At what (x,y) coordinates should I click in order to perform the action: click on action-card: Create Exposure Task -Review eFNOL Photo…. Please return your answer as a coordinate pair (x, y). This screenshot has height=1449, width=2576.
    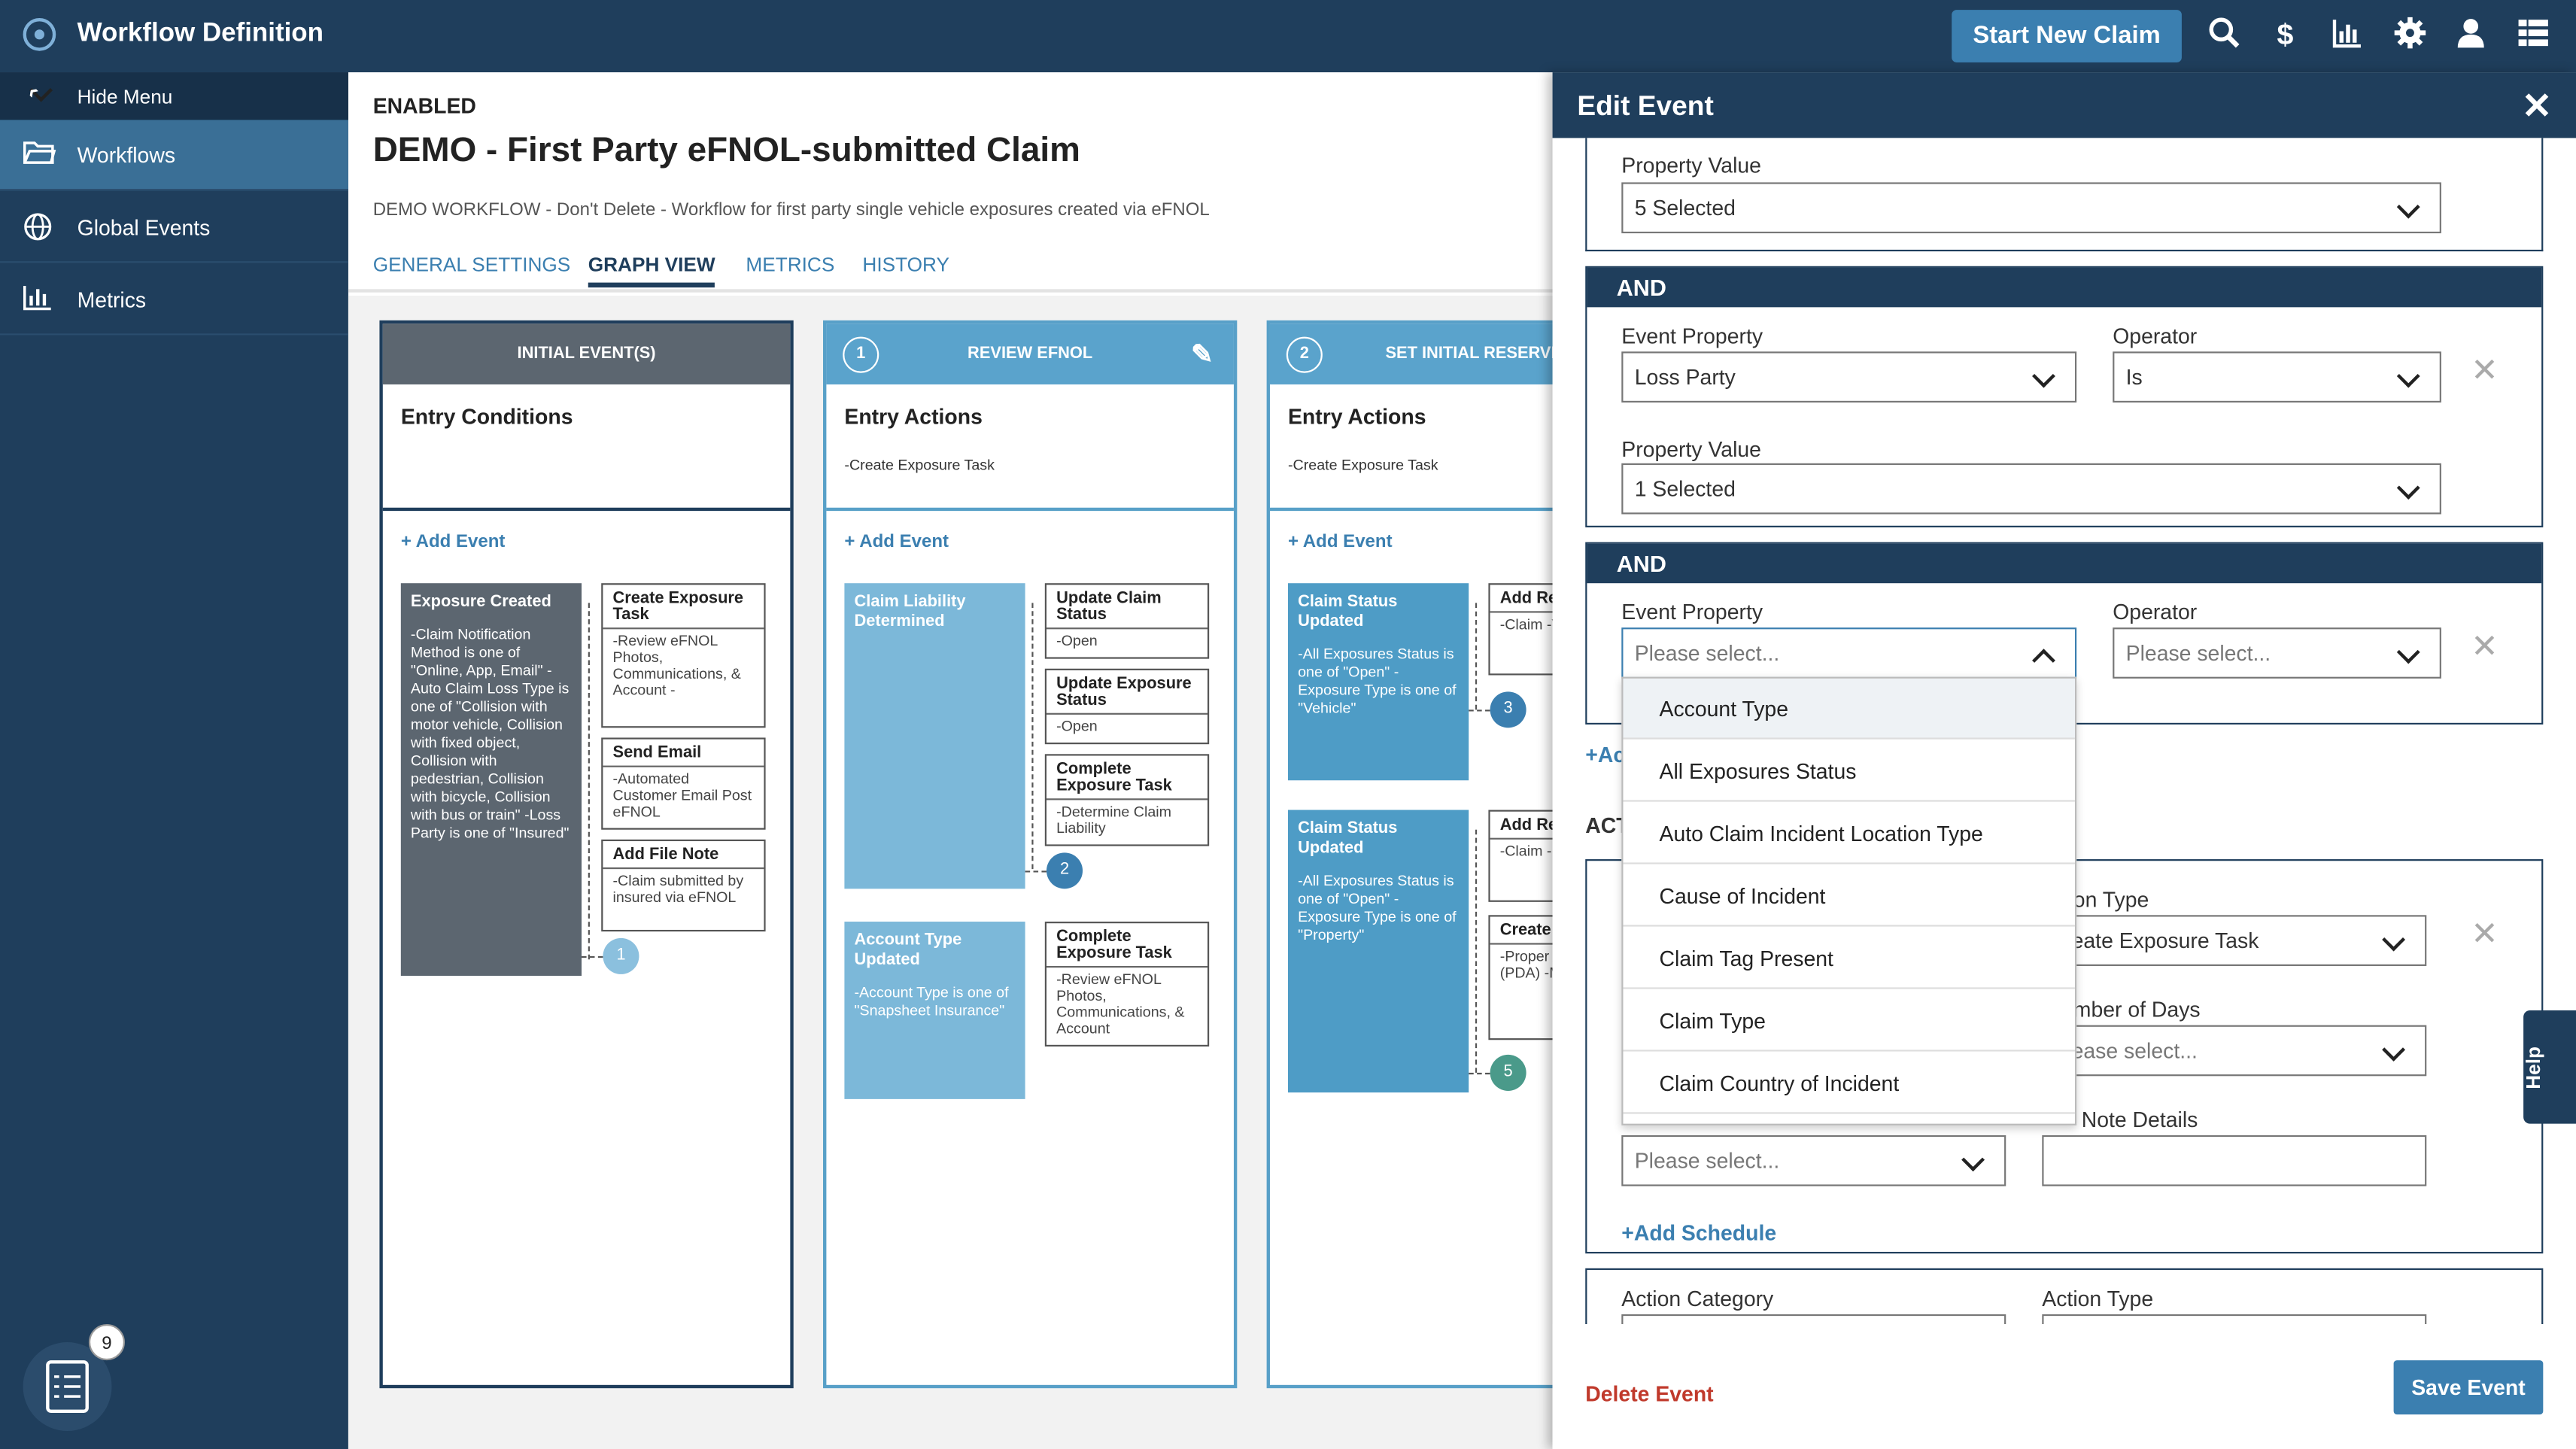
    Looking at the image, I should click on (684, 656).